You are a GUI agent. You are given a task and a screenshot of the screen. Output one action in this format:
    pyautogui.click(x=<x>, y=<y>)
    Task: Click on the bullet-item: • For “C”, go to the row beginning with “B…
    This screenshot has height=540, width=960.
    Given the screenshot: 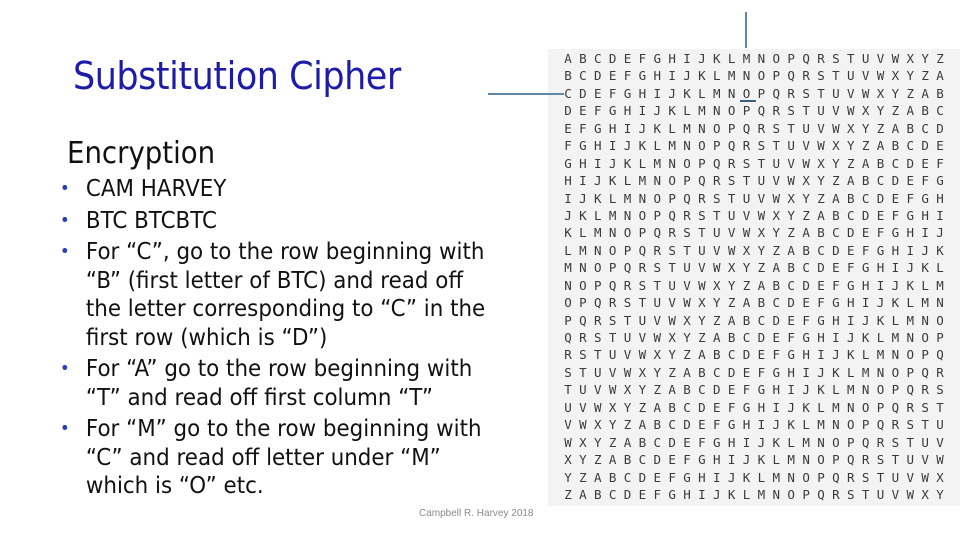 What is the action you would take?
    pyautogui.click(x=290, y=295)
    